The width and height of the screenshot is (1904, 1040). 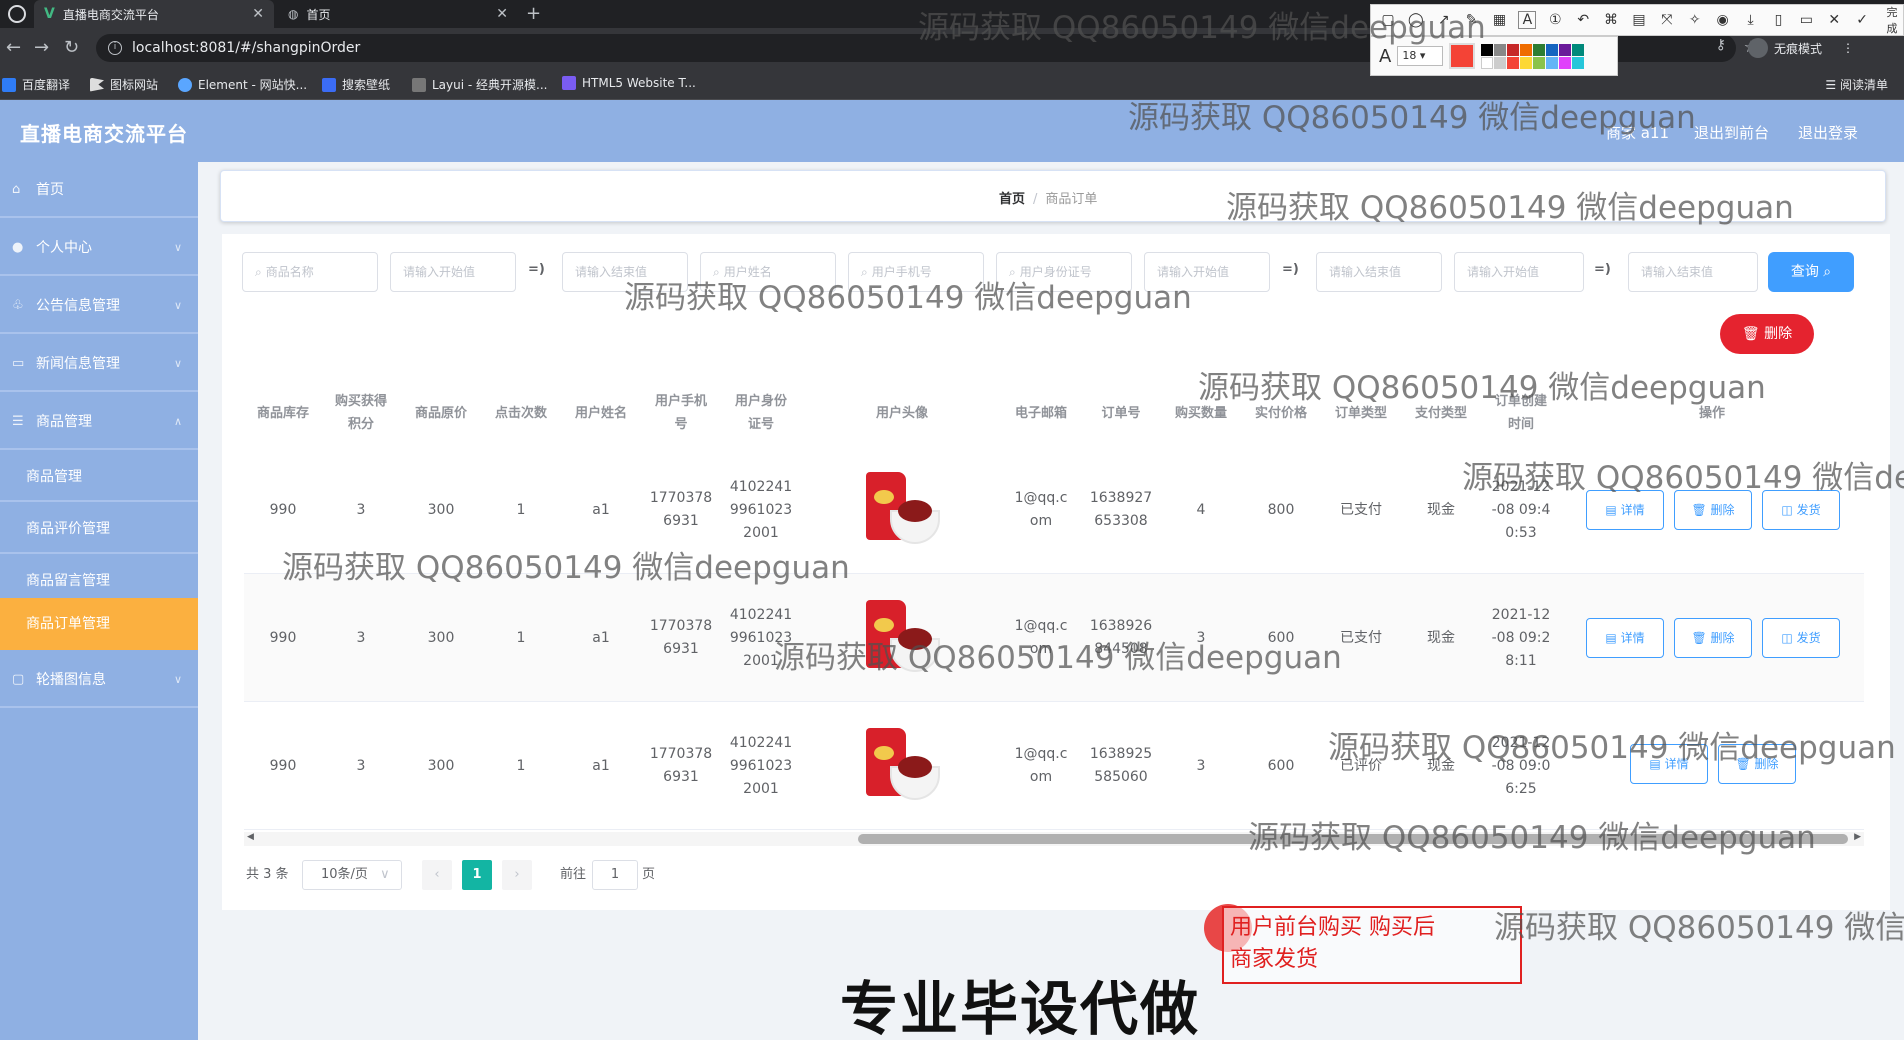 What do you see at coordinates (1857, 837) in the screenshot?
I see `scroll-right-icon: ▶` at bounding box center [1857, 837].